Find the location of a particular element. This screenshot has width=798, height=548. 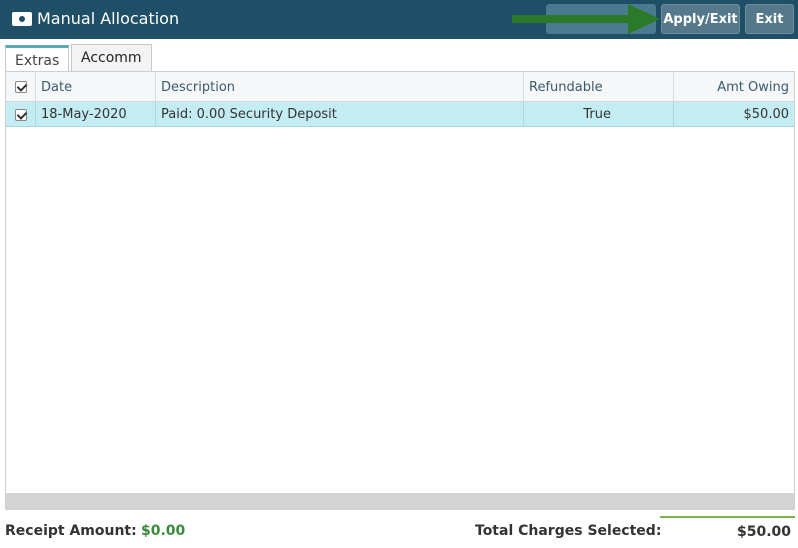

cell-refundable: True is located at coordinates (599, 114).